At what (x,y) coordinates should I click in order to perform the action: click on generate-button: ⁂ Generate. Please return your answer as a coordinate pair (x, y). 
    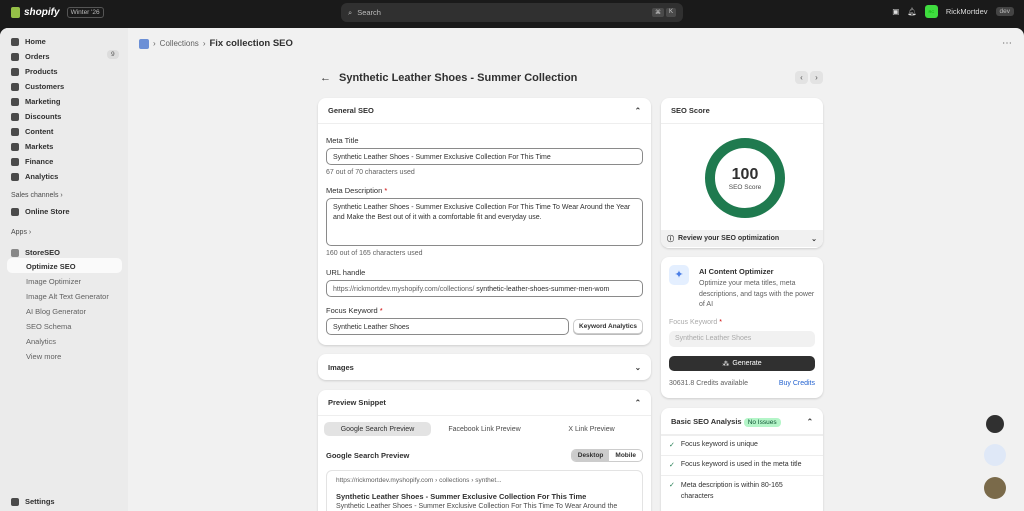
    Looking at the image, I should click on (742, 363).